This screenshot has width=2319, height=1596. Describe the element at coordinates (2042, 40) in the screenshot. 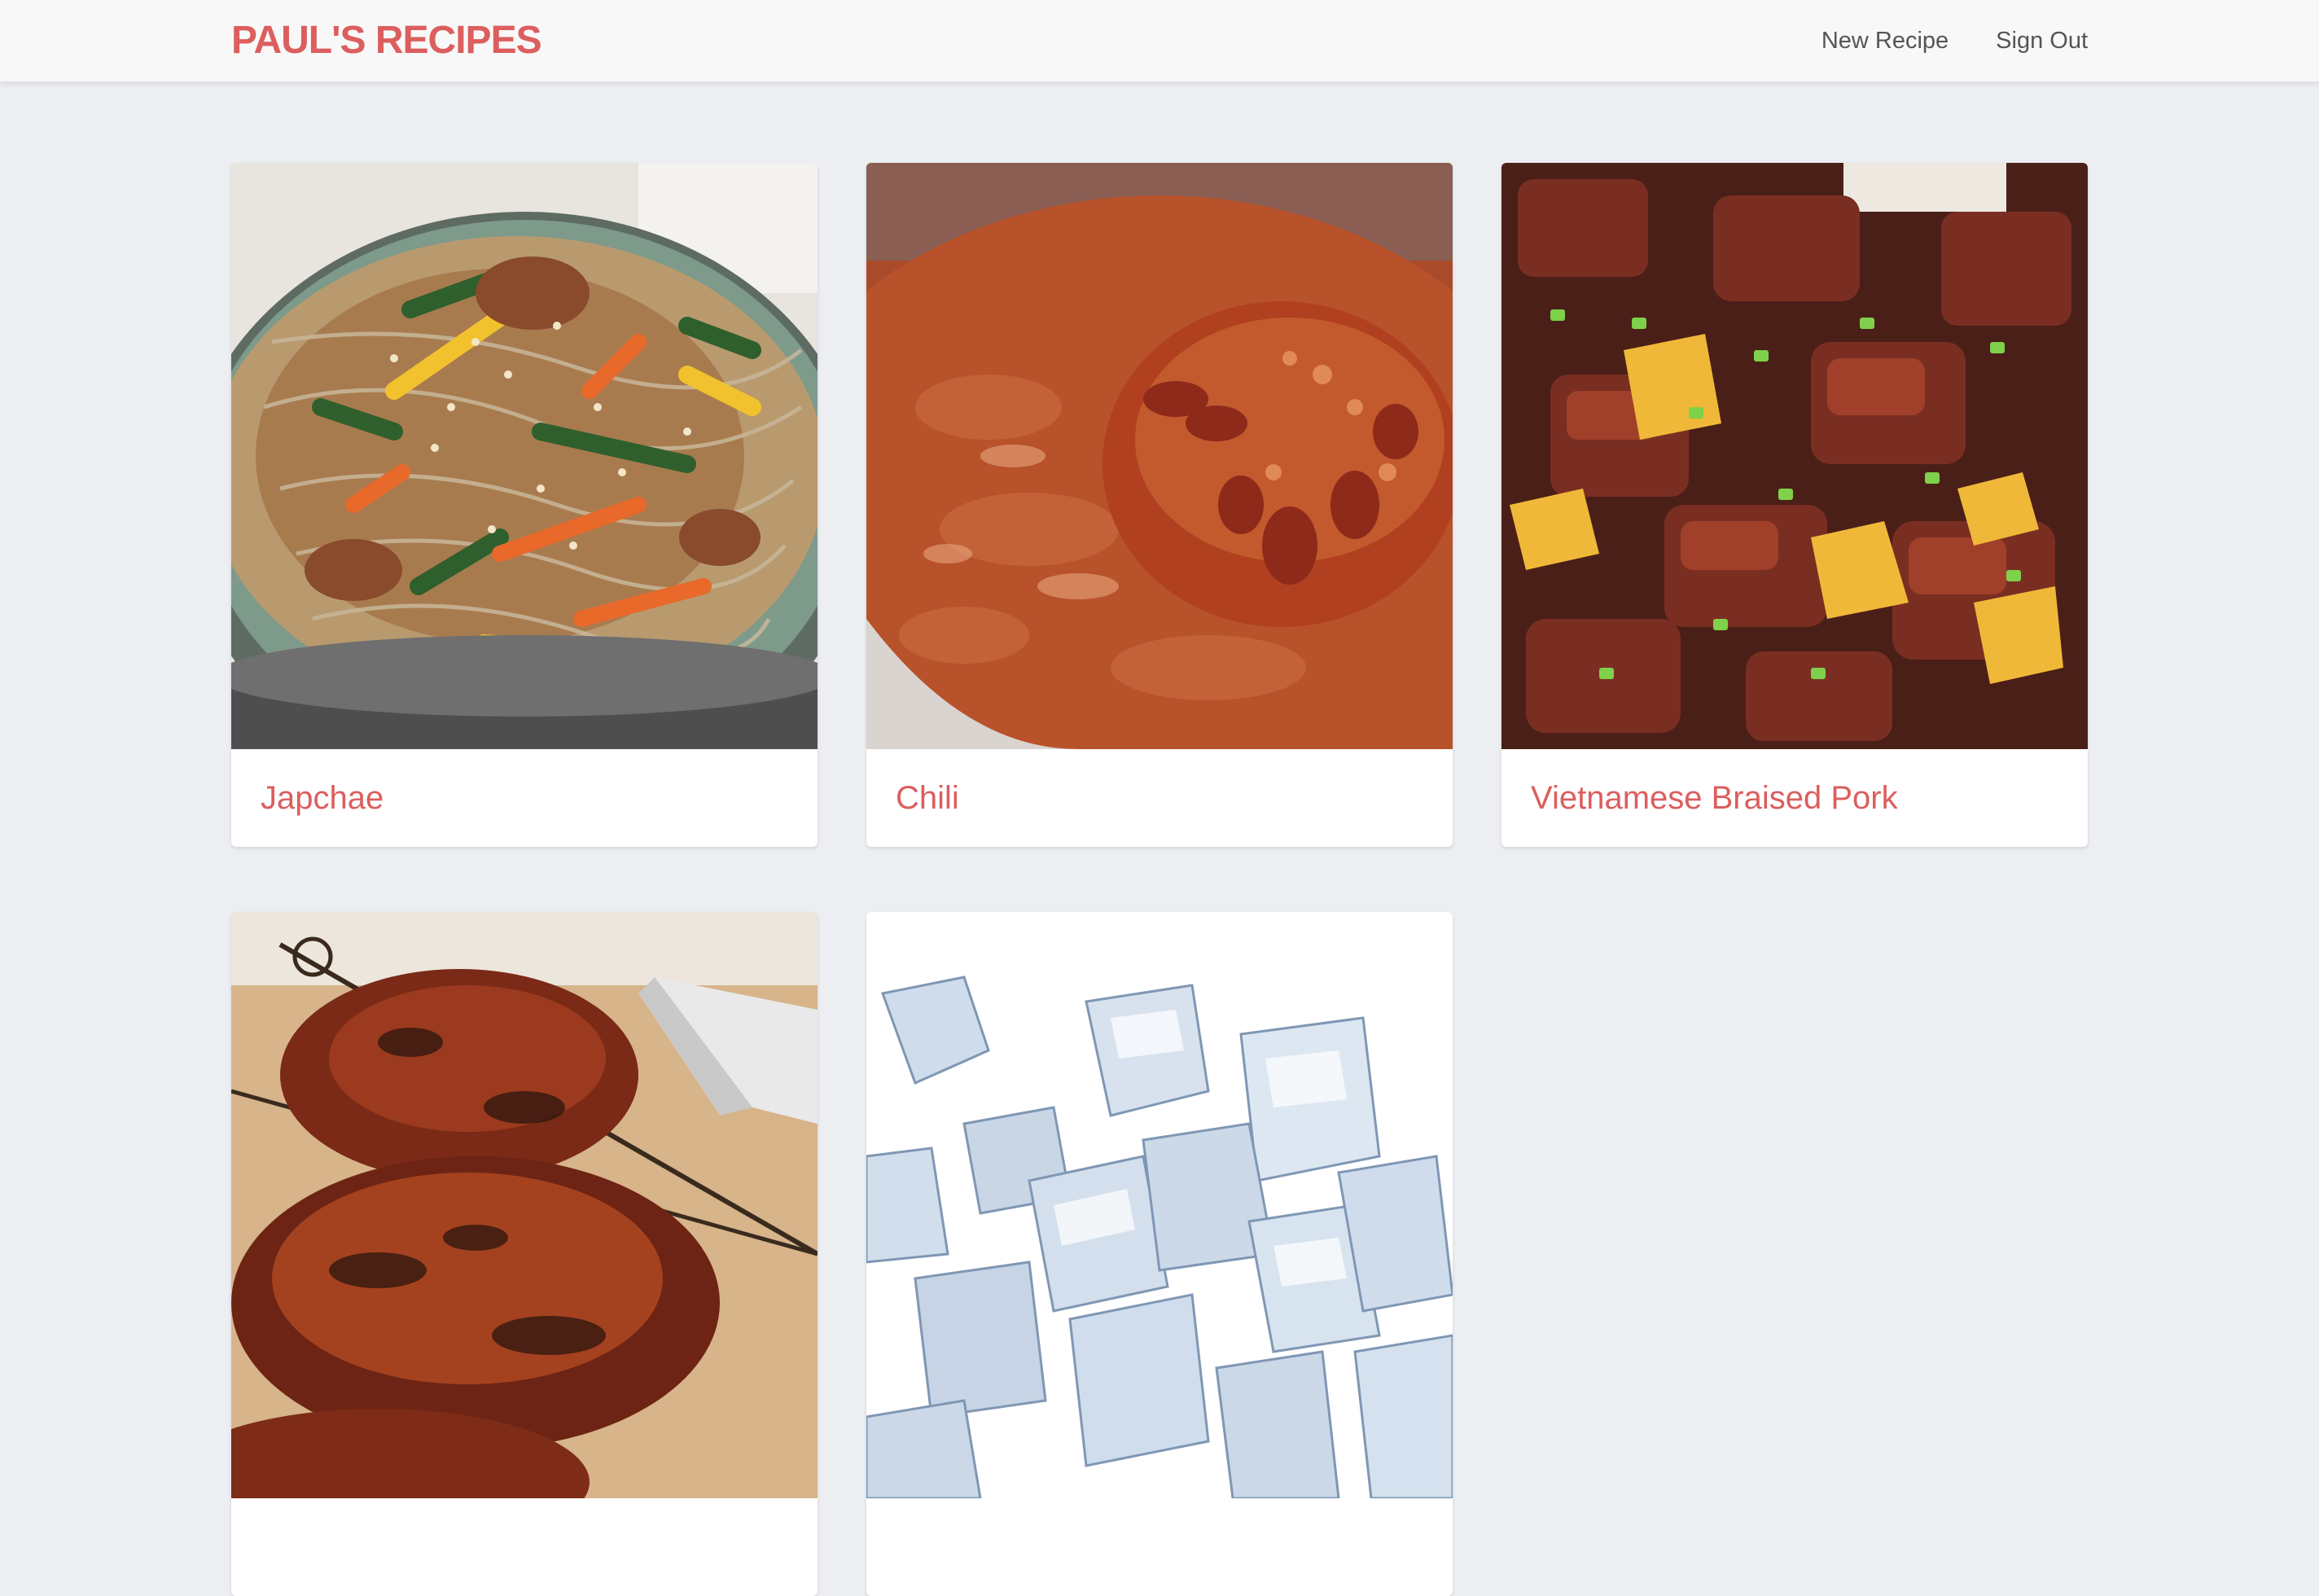

I see `sign-out-link: Sign Out` at that location.